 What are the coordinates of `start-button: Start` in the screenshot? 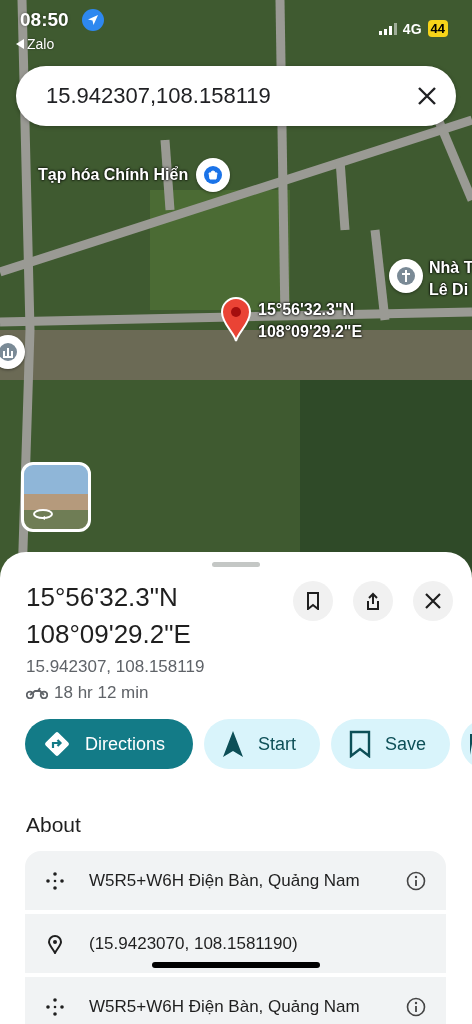 It's located at (262, 744).